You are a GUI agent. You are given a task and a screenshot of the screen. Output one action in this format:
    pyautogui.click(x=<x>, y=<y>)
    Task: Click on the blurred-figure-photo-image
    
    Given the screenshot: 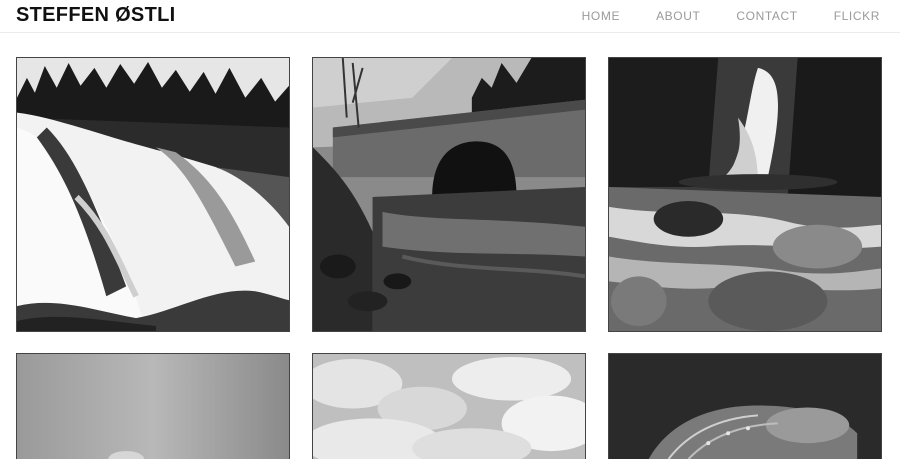 What is the action you would take?
    pyautogui.click(x=153, y=406)
    